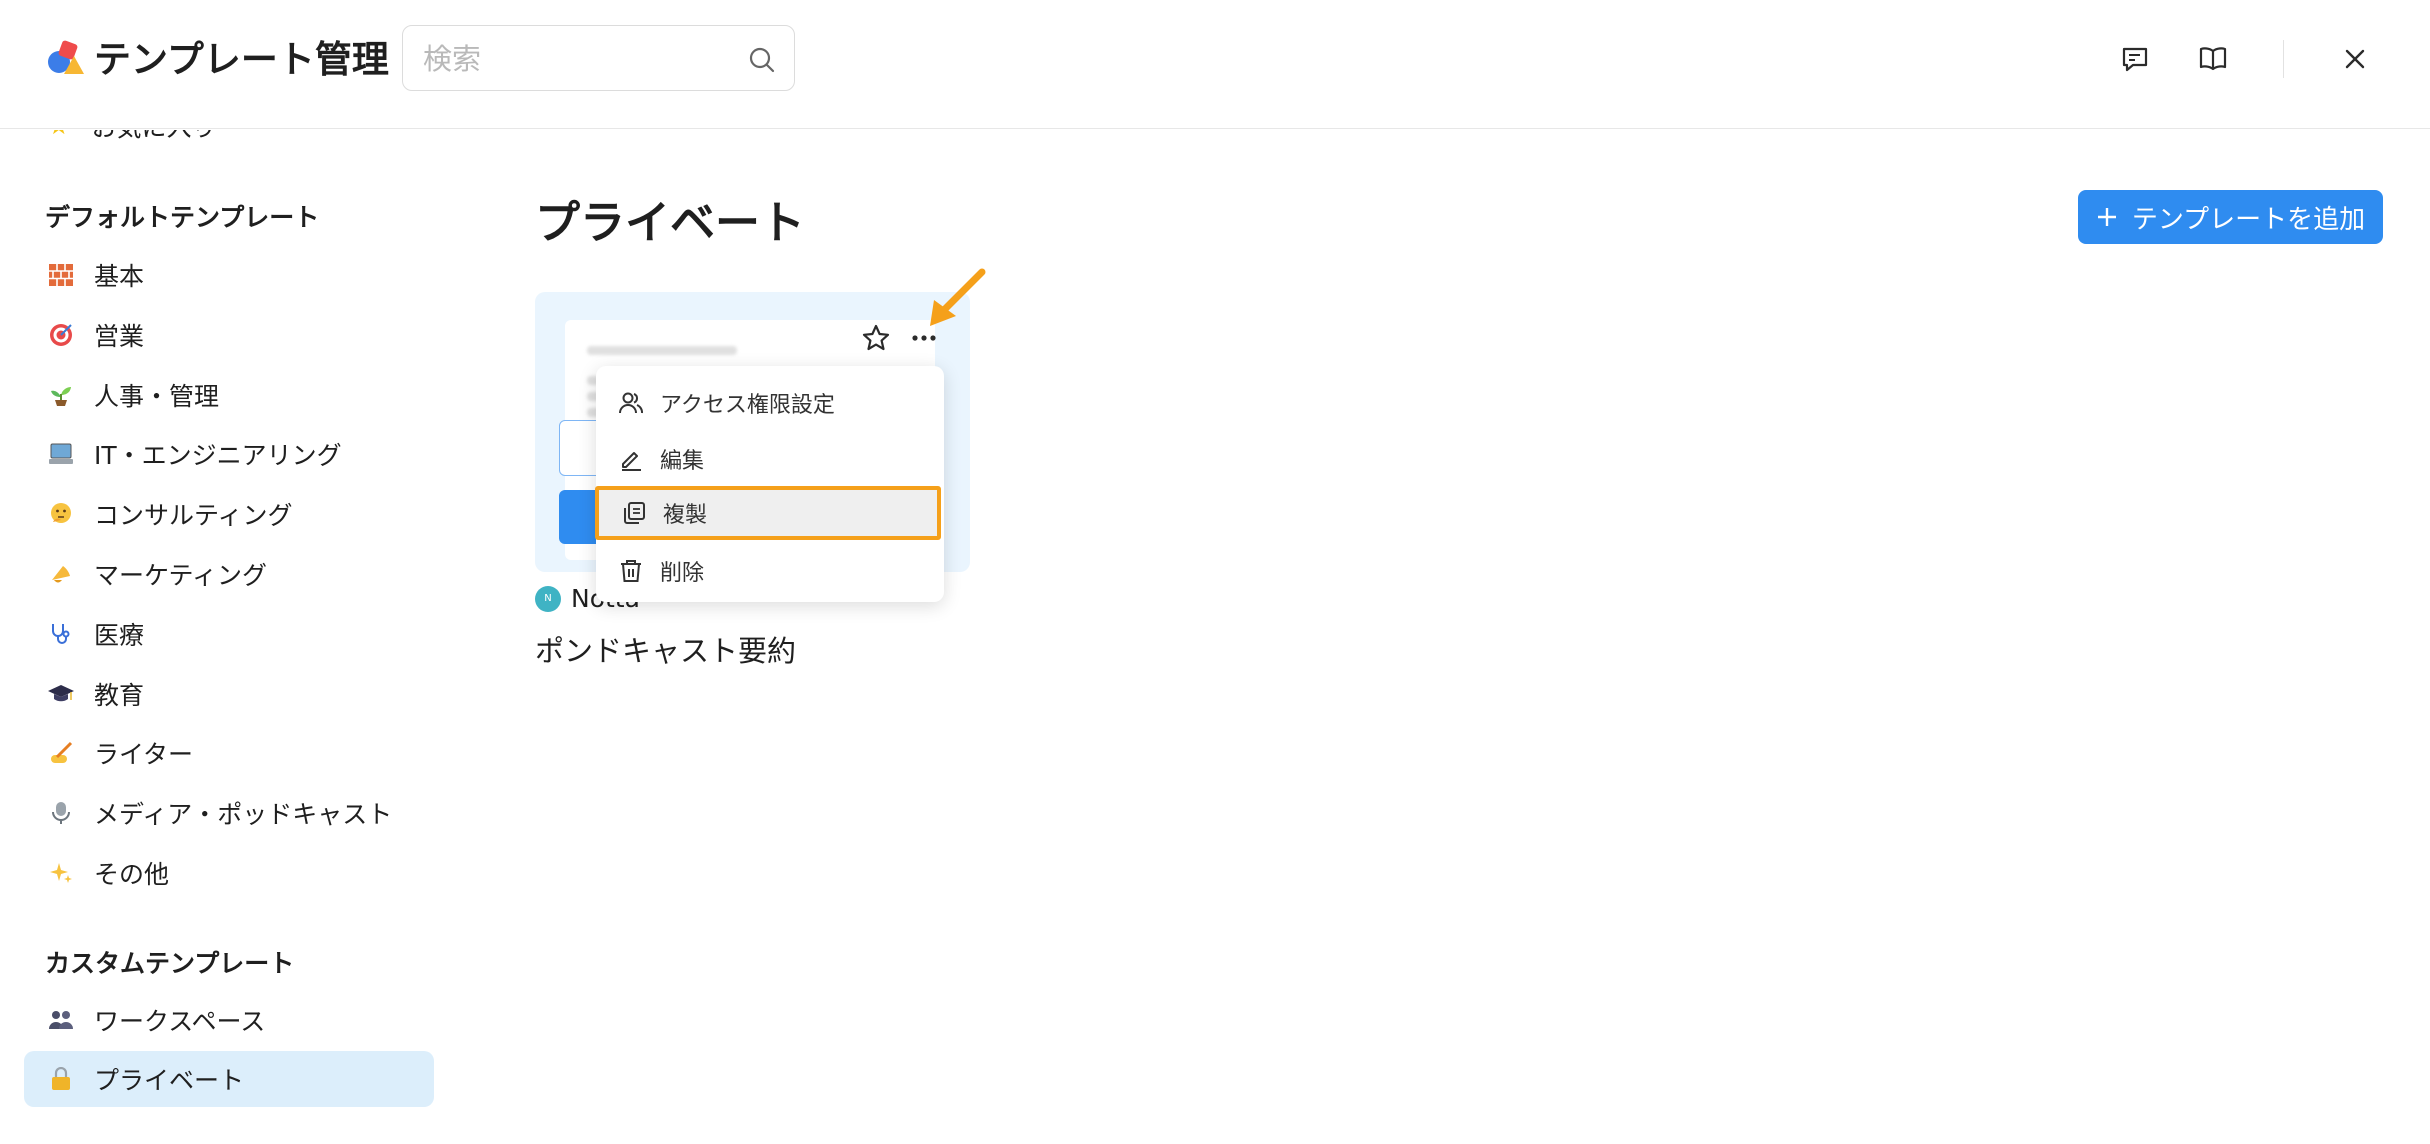  I want to click on writing-hand-icon, so click(61, 753).